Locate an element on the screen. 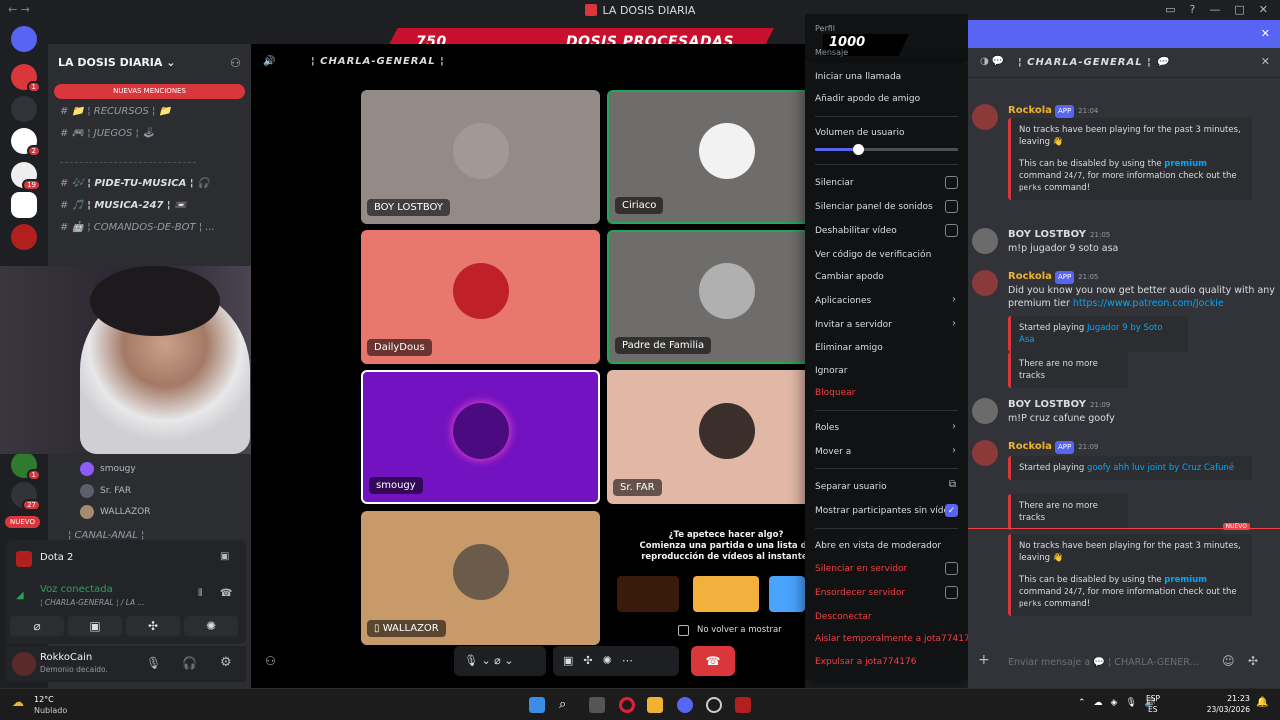  menu-start-call: Iniciar una llamada is located at coordinates (858, 77).